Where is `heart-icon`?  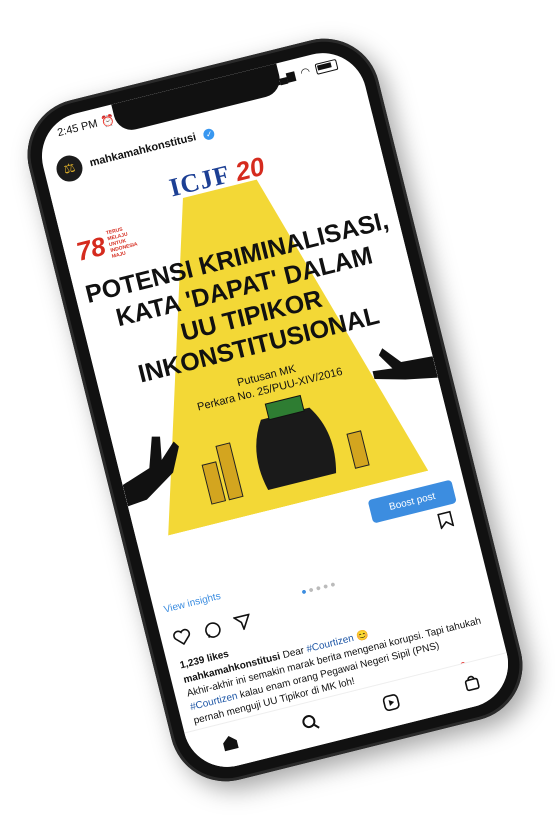
heart-icon is located at coordinates (183, 640).